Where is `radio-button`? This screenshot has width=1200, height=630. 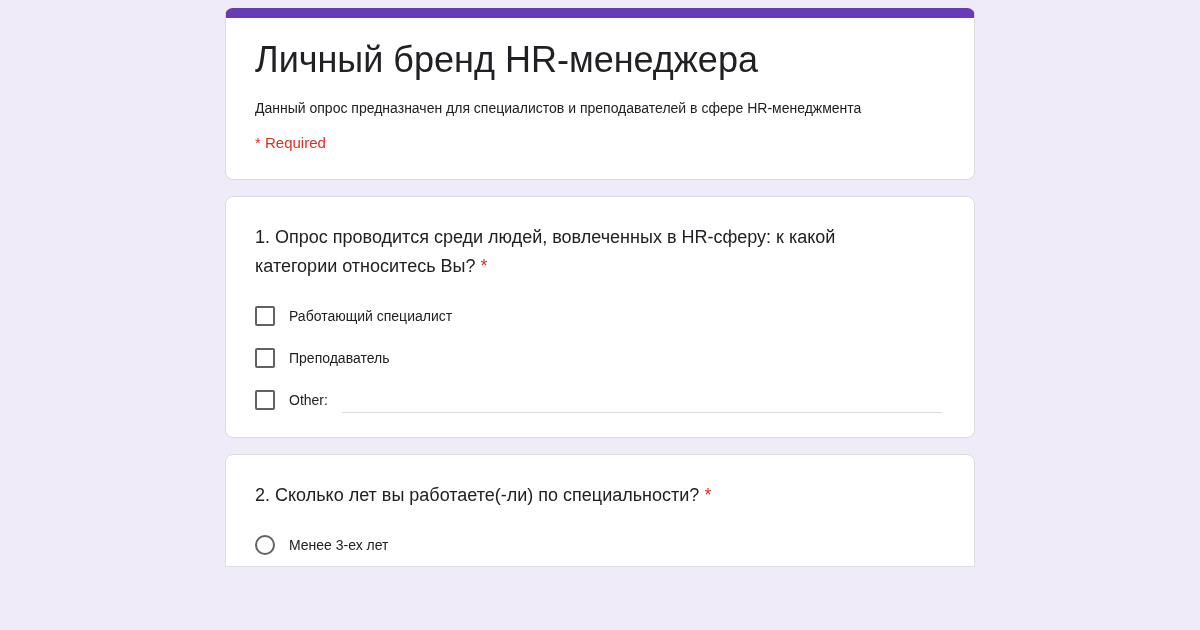
radio-button is located at coordinates (265, 545).